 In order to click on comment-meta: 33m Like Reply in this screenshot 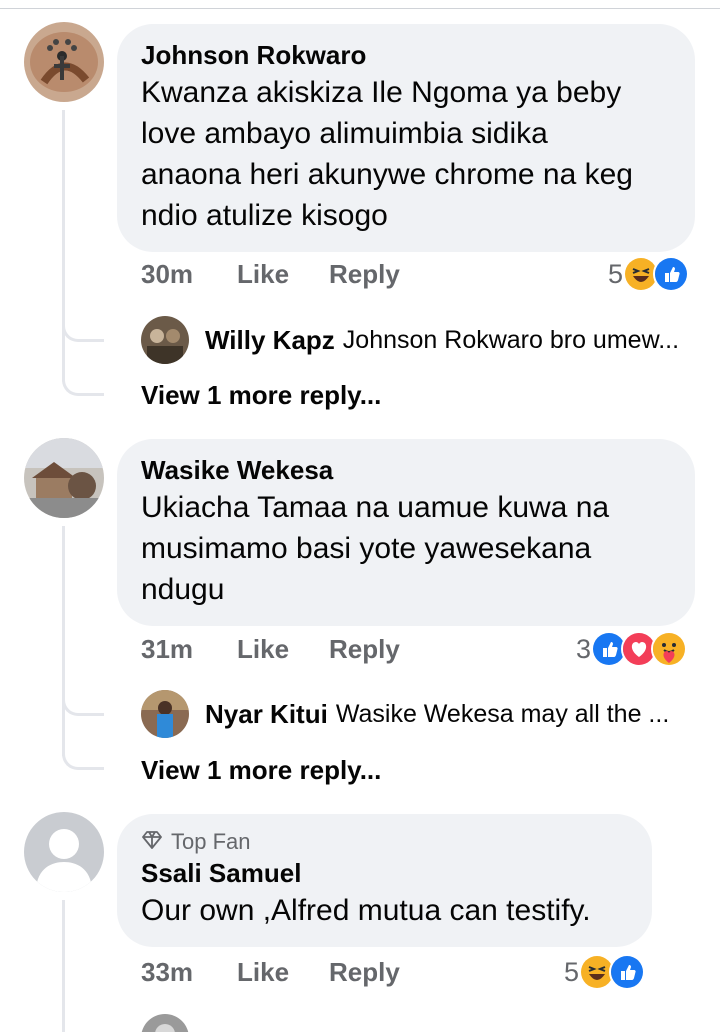, I will do `click(270, 972)`.